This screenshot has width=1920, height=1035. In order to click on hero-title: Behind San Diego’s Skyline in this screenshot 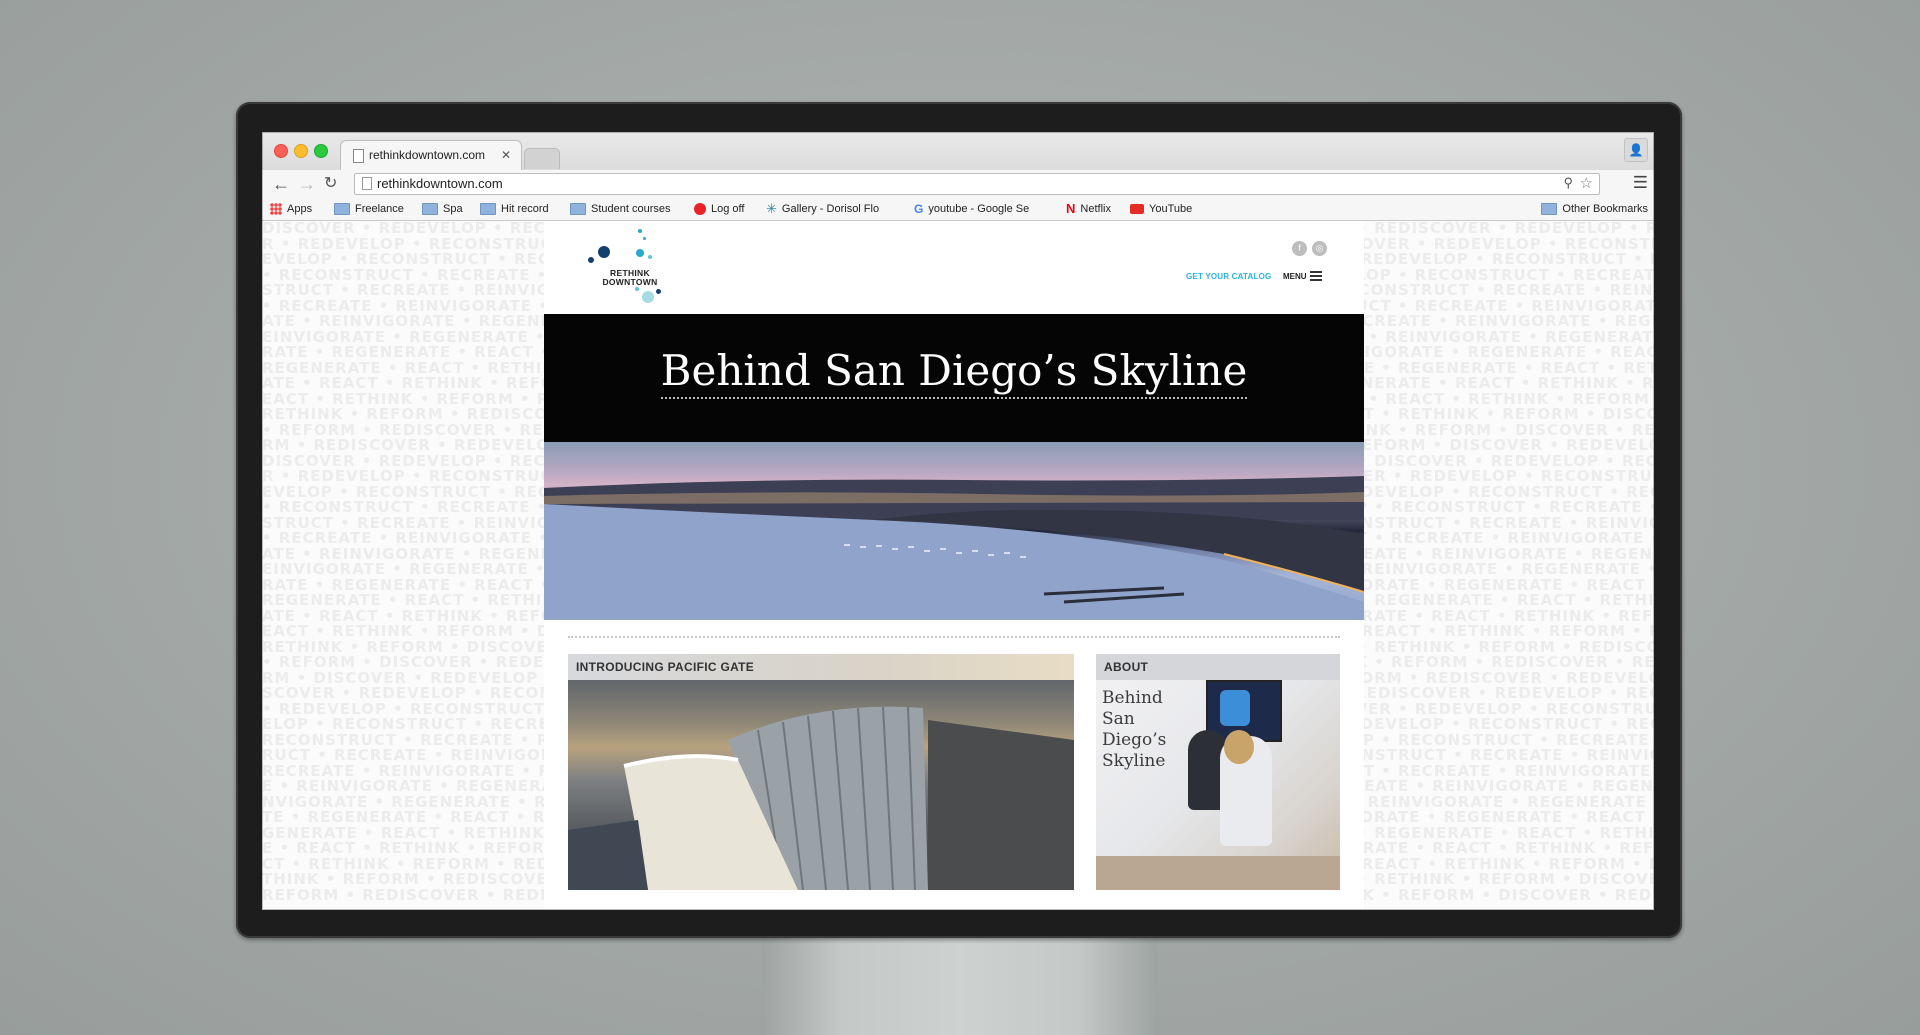, I will do `click(954, 372)`.